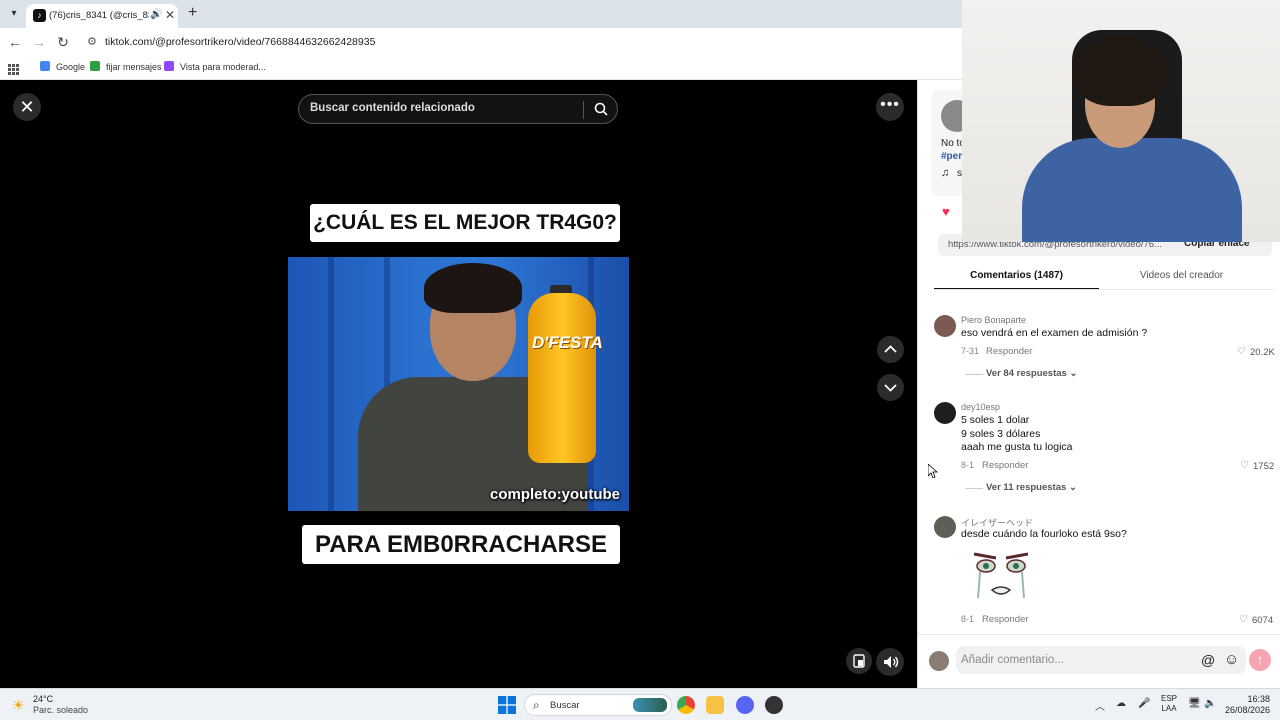 The height and width of the screenshot is (720, 1280). I want to click on back-arrow-icon: ←, so click(15, 42).